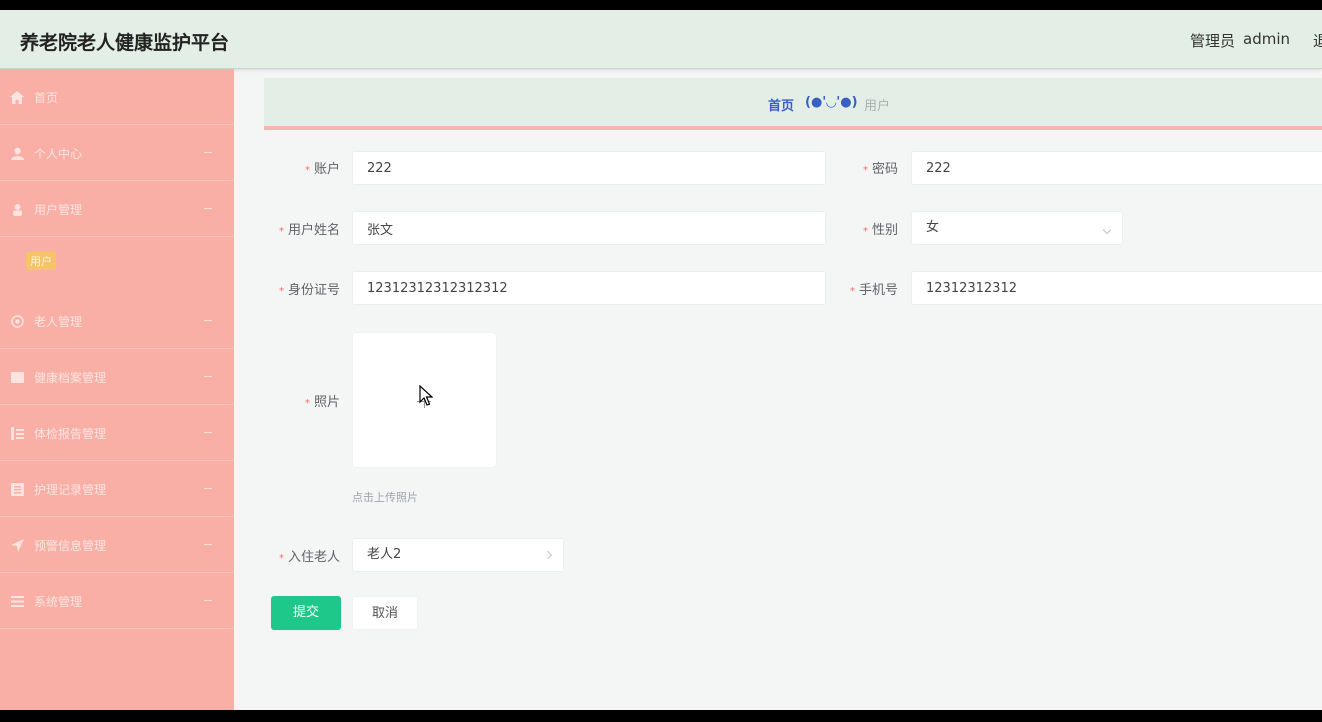 This screenshot has width=1322, height=722. What do you see at coordinates (117, 153) in the screenshot?
I see `sidebar-item-personal-center: 个人中心` at bounding box center [117, 153].